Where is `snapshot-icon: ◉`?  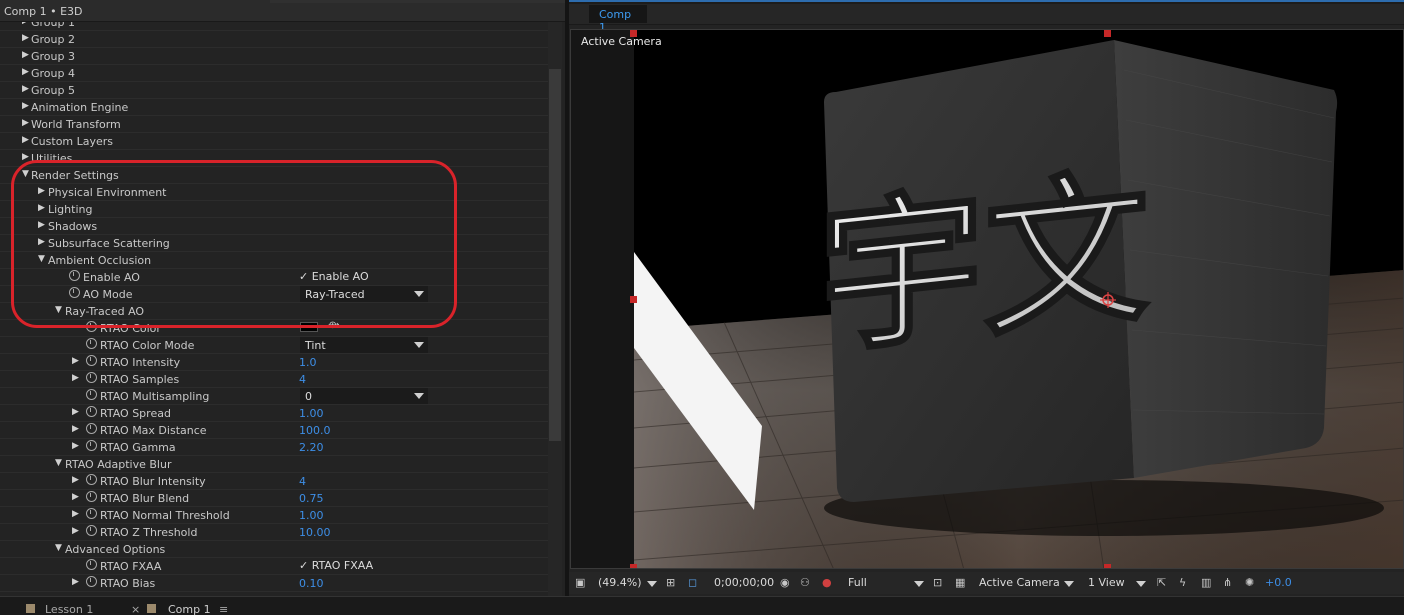 snapshot-icon: ◉ is located at coordinates (785, 582).